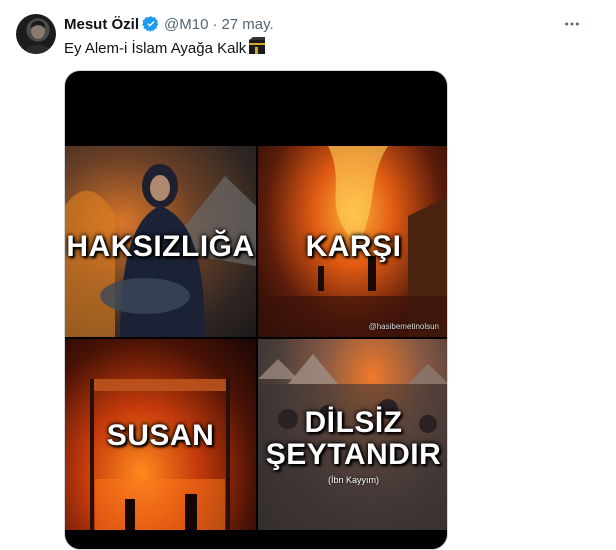  I want to click on panel-caption-line1: DİLSİZ, so click(353, 422).